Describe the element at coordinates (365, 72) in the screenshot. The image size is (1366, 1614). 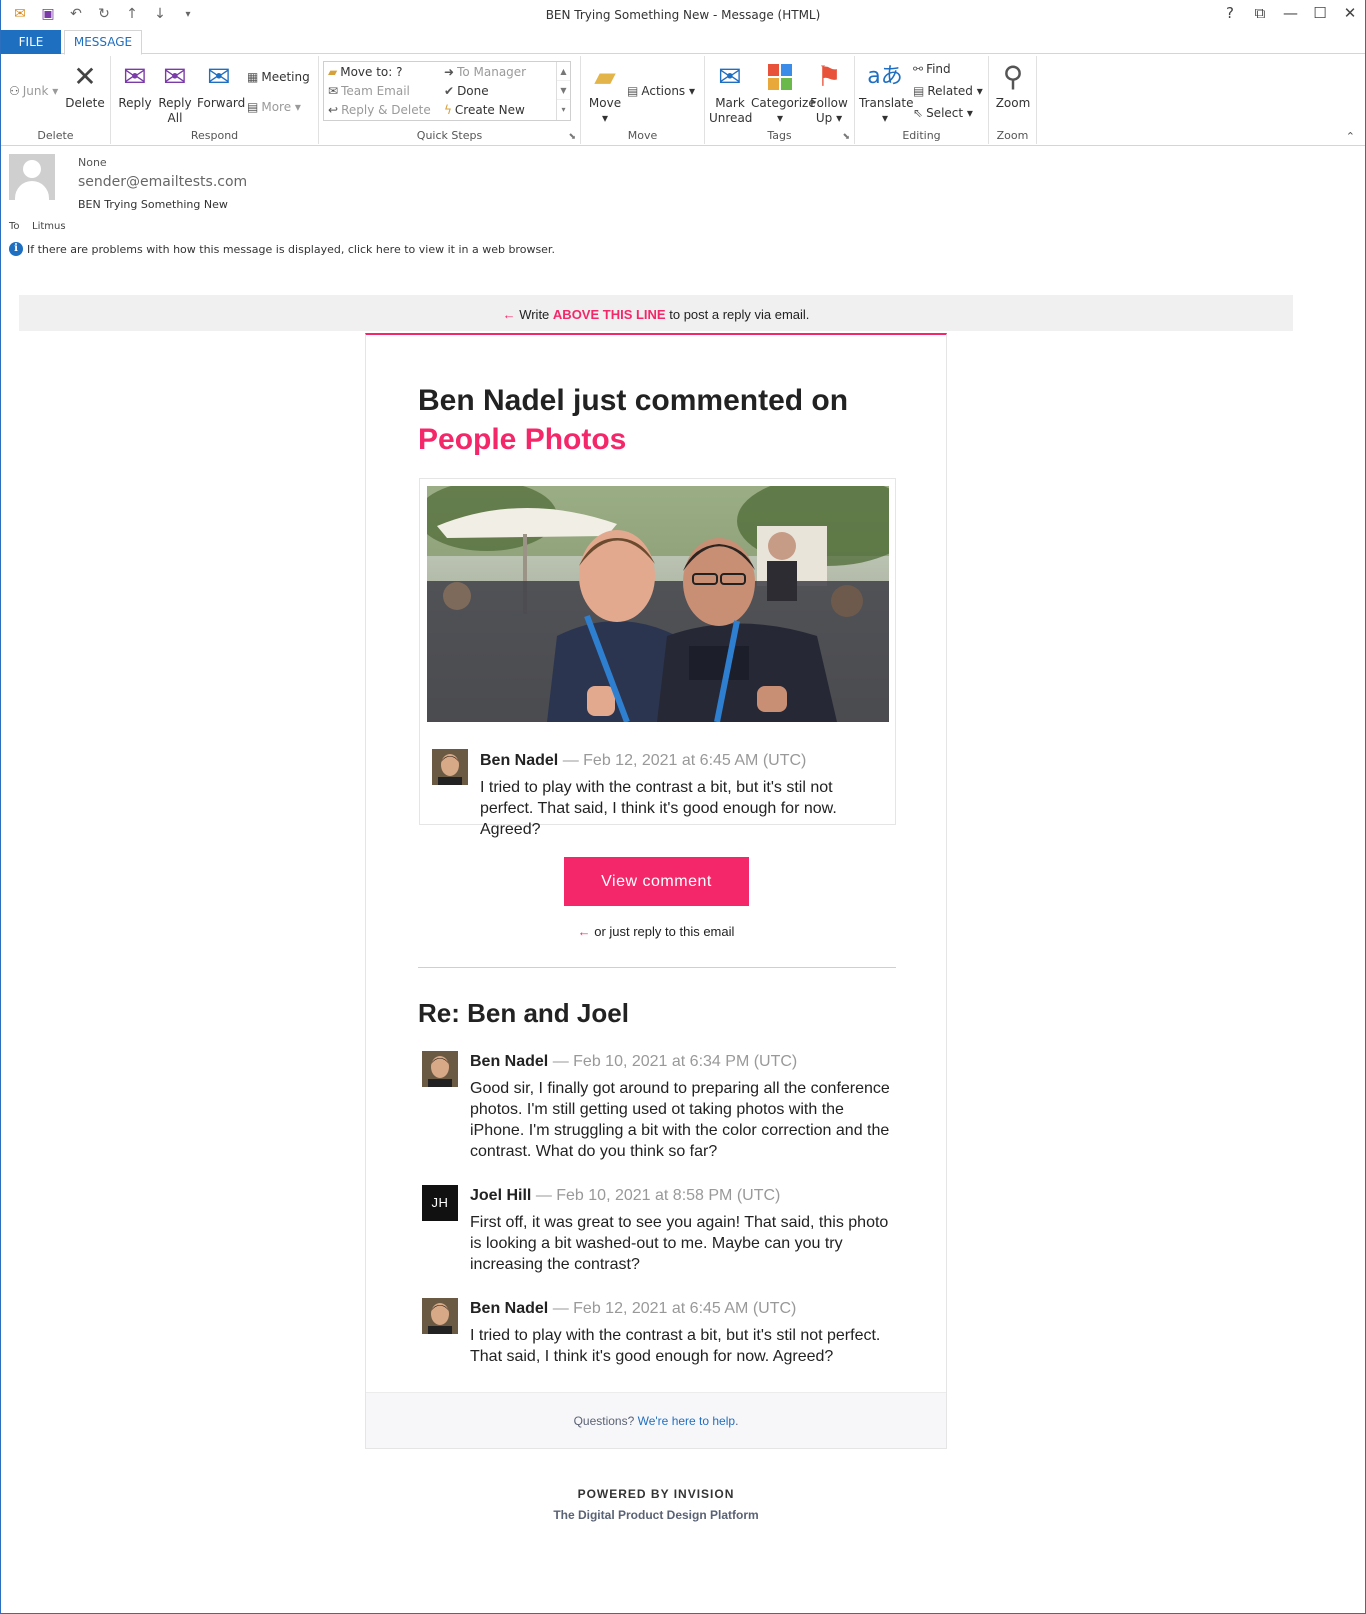
I see `quickstep-move-to: ▰ Move to: ?` at that location.